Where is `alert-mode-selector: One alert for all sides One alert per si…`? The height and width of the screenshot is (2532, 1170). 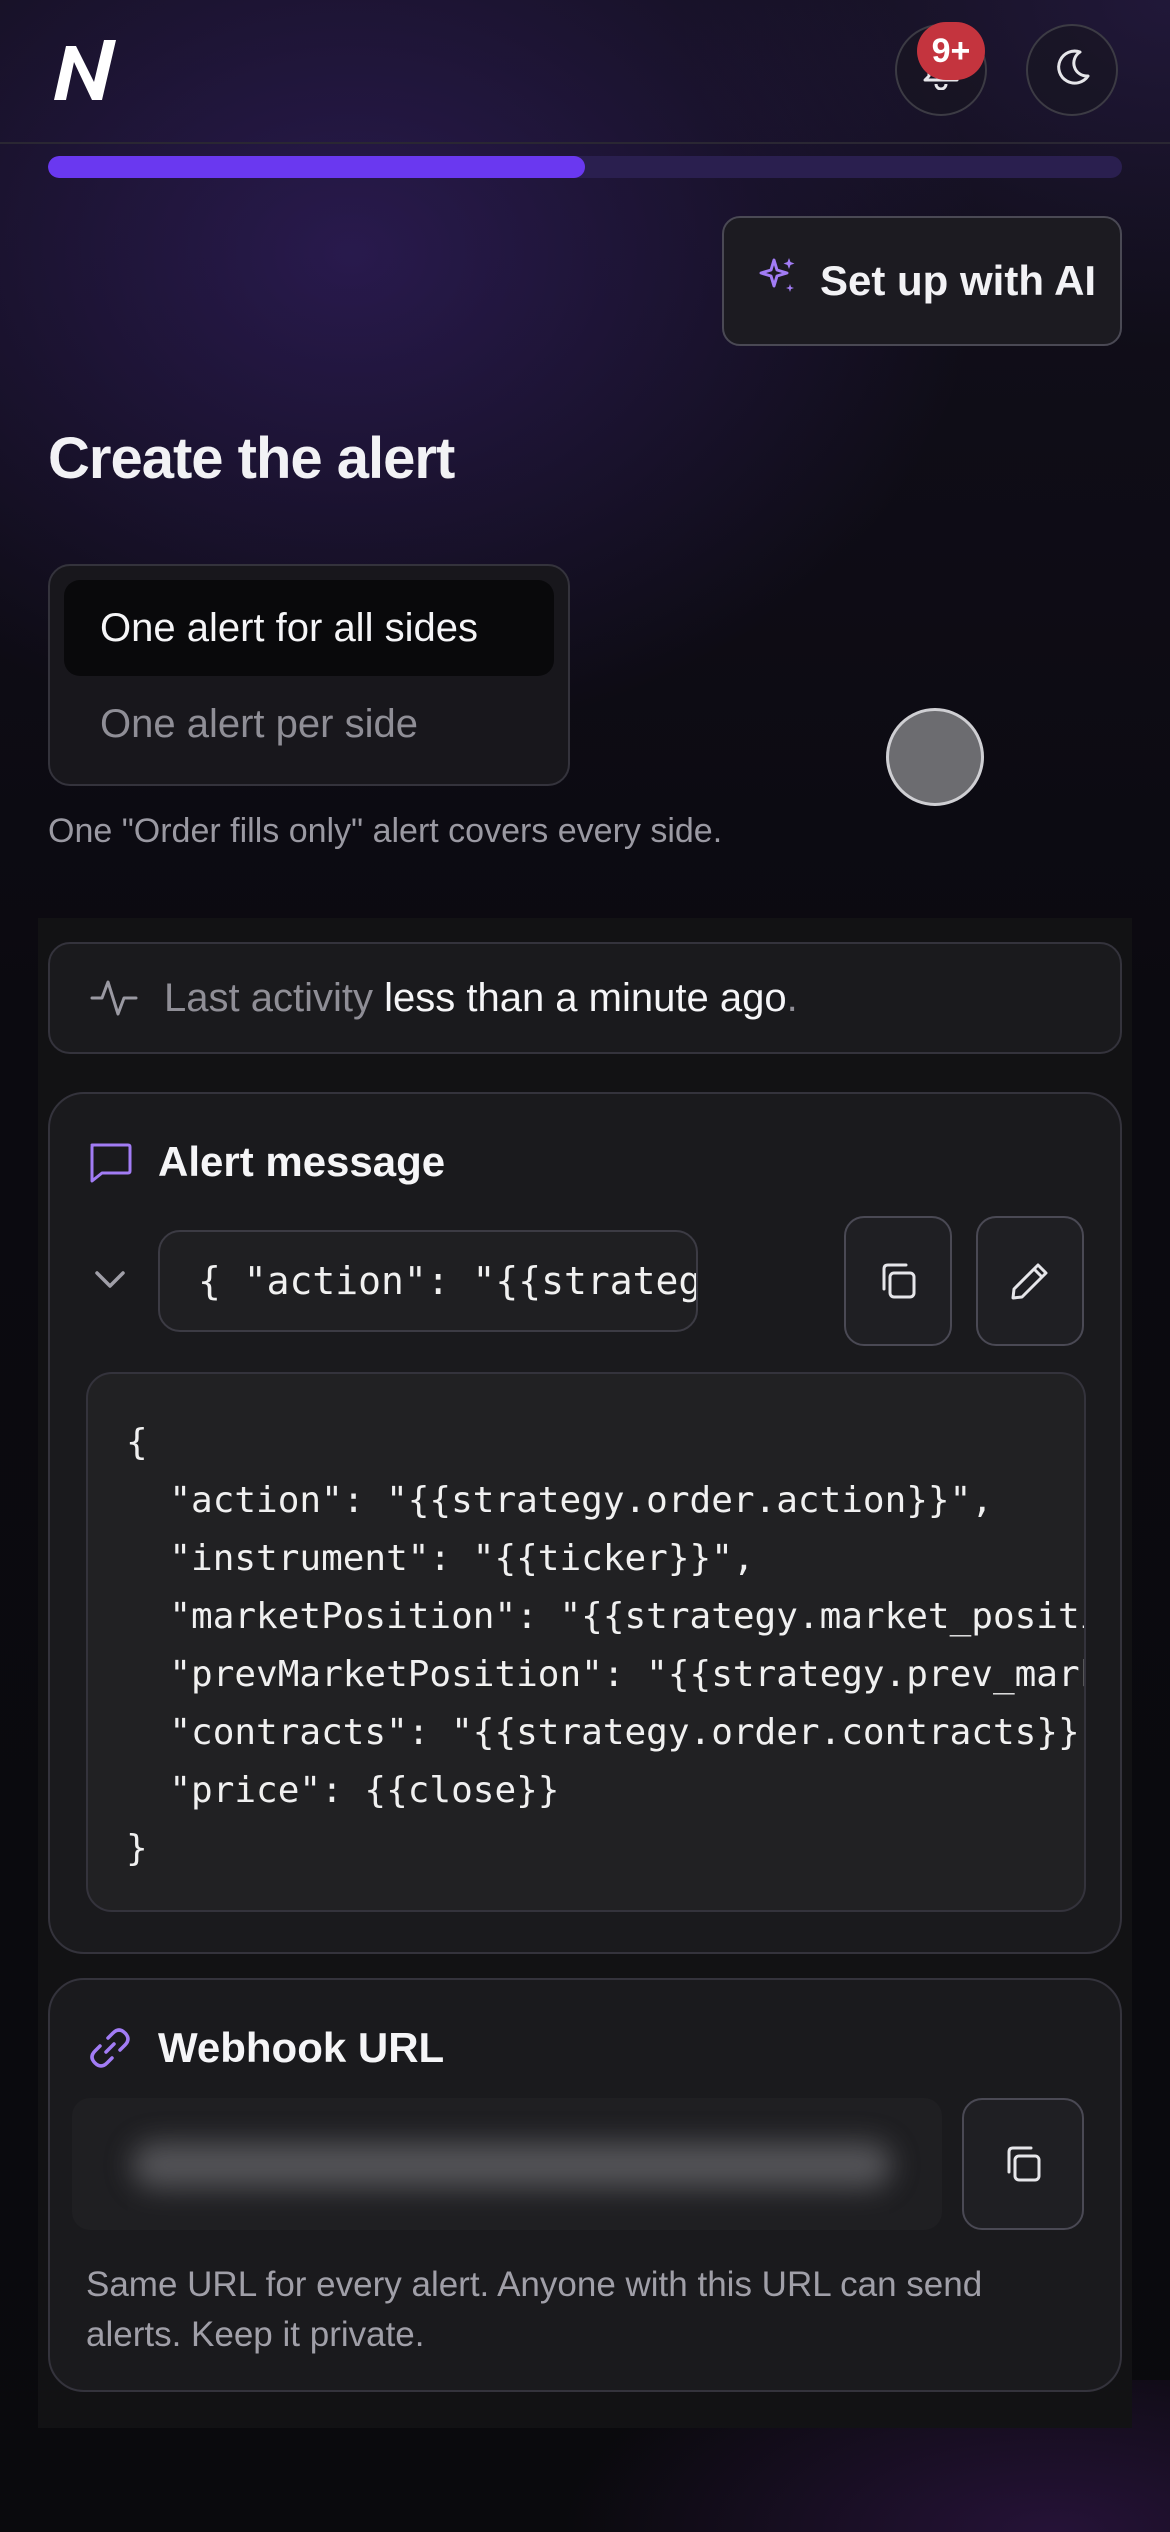
alert-mode-selector: One alert for all sides One alert per si… is located at coordinates (309, 675).